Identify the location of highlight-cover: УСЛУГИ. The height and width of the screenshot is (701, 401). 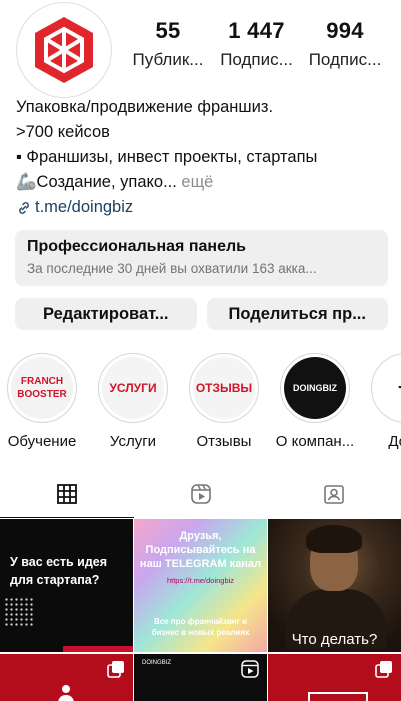
(133, 388).